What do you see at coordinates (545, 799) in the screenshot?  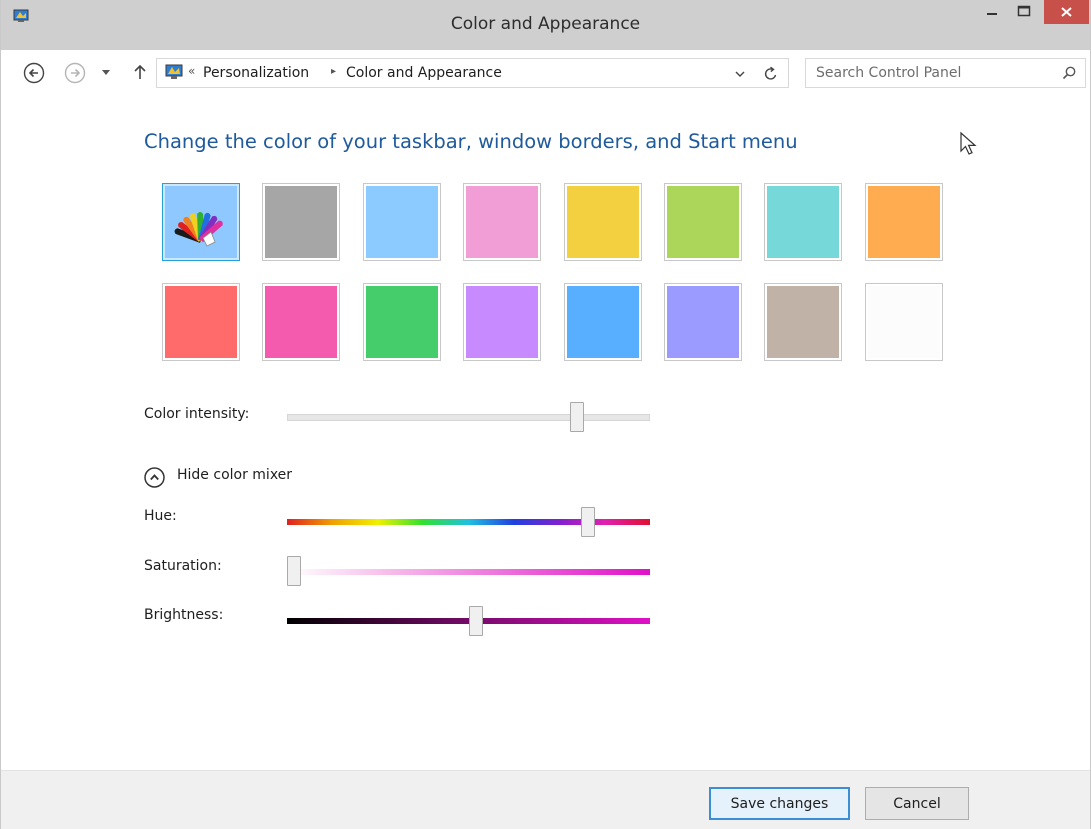 I see `dialog-footer: Save changes Cancel` at bounding box center [545, 799].